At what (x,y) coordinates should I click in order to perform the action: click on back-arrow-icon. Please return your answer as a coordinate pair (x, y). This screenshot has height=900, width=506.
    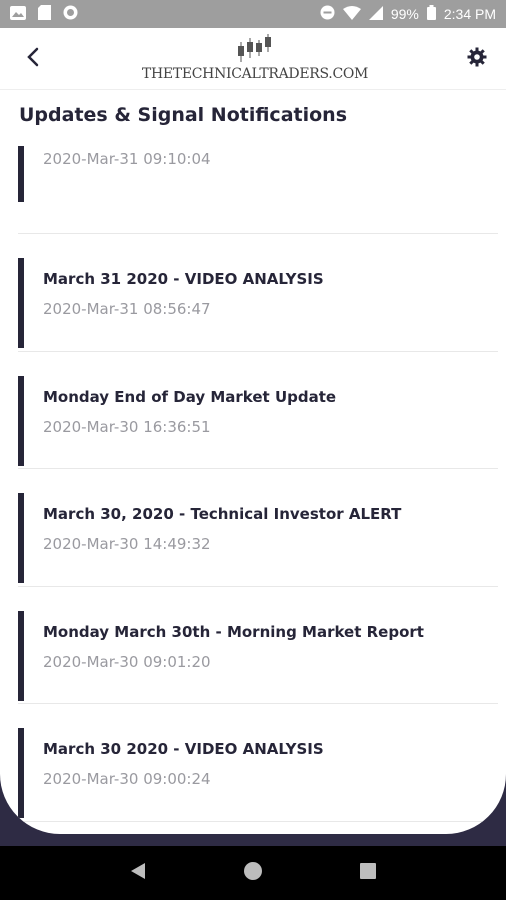
    Looking at the image, I should click on (33, 59).